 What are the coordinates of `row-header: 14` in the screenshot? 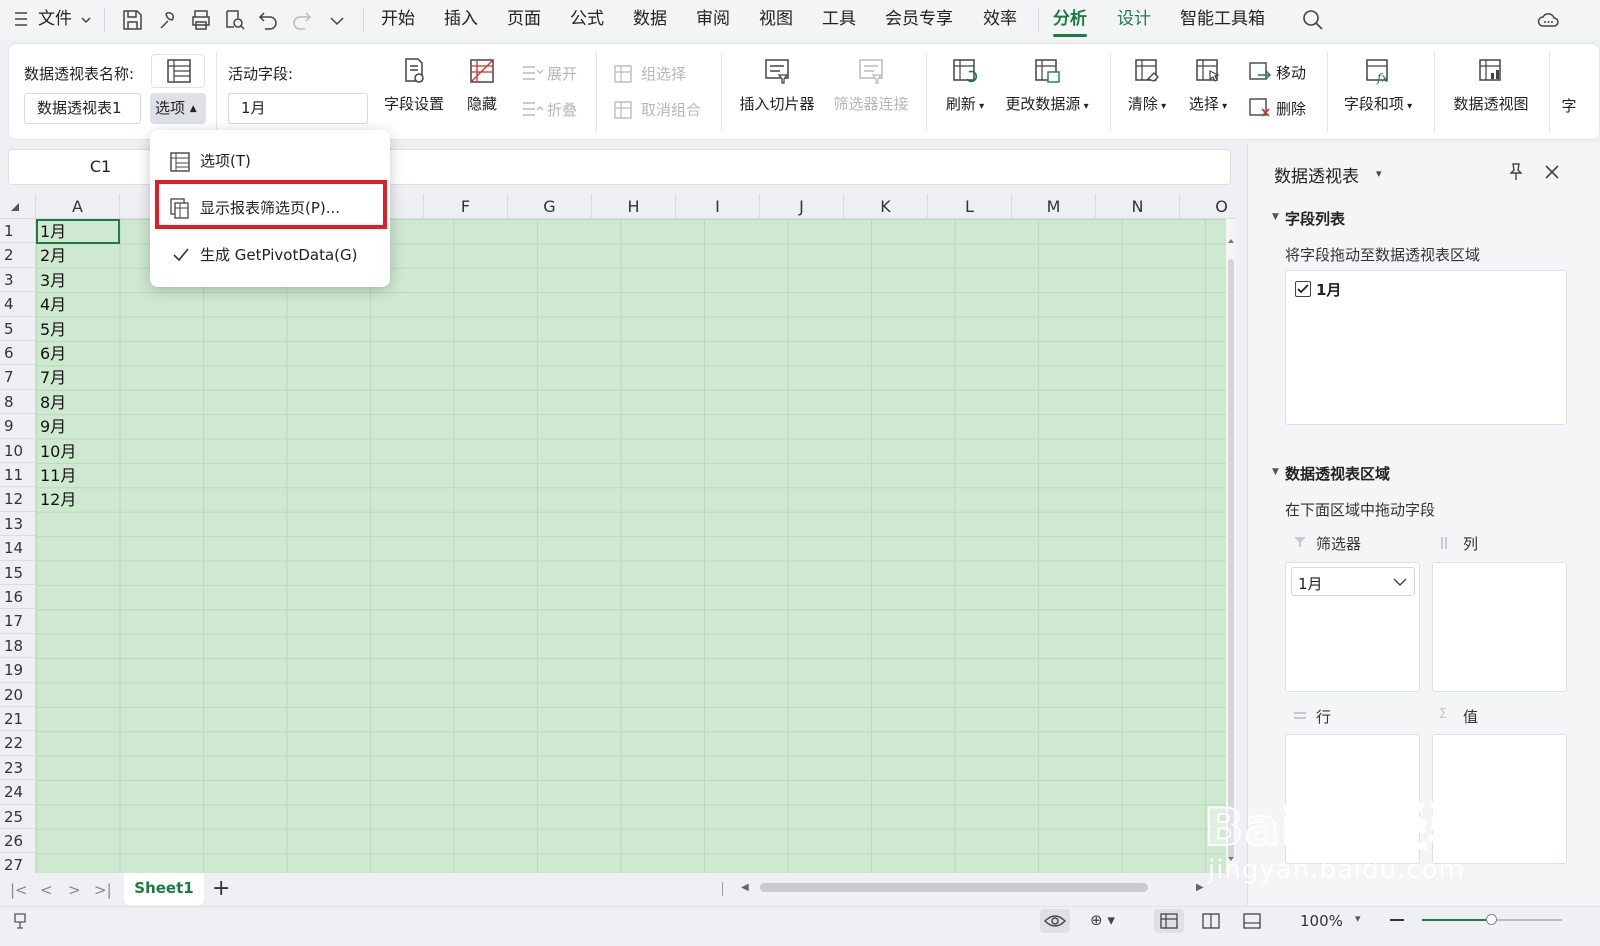 It's located at (18, 548).